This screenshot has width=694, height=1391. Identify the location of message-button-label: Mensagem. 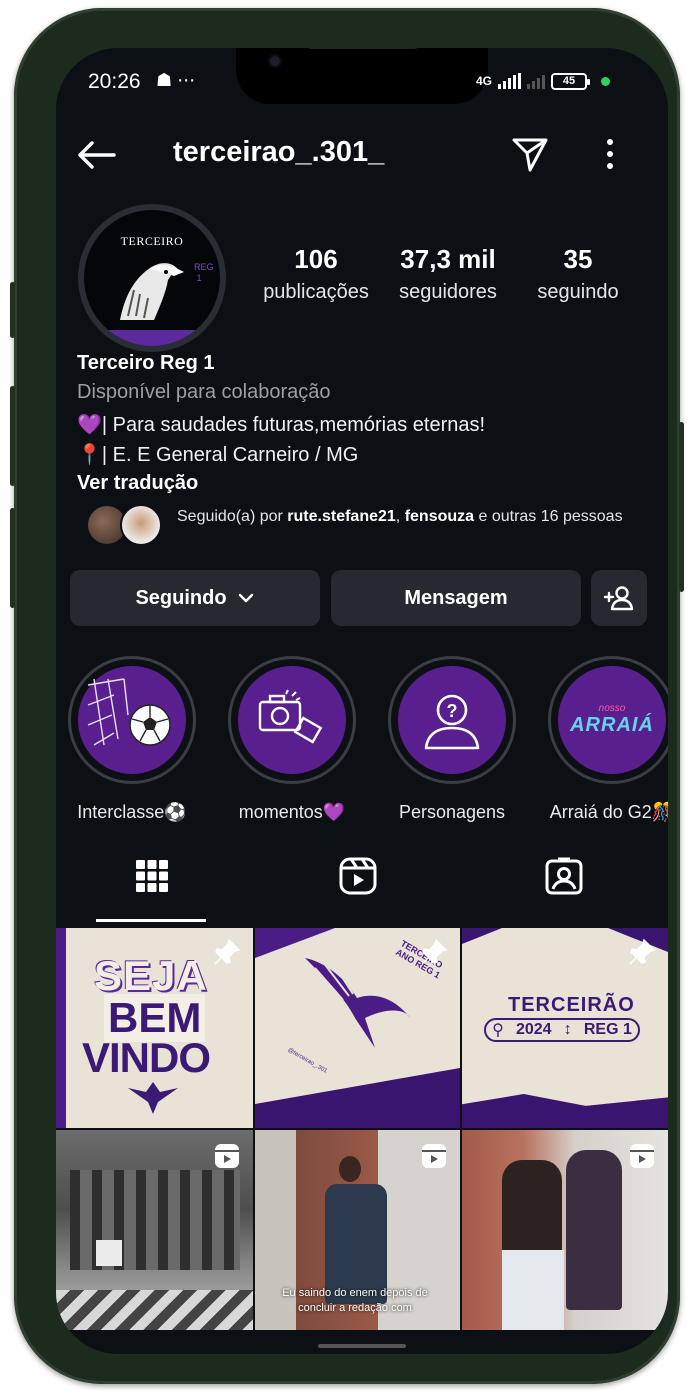
(456, 597).